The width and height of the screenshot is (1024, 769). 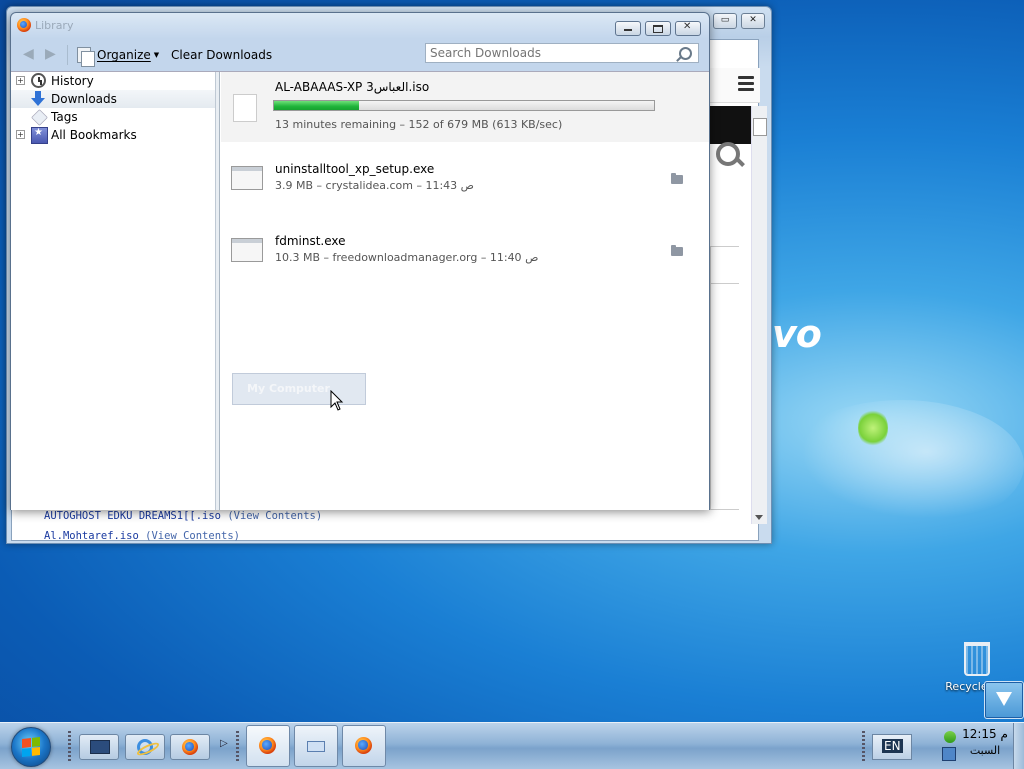 I want to click on library-maximize-button, so click(x=658, y=28).